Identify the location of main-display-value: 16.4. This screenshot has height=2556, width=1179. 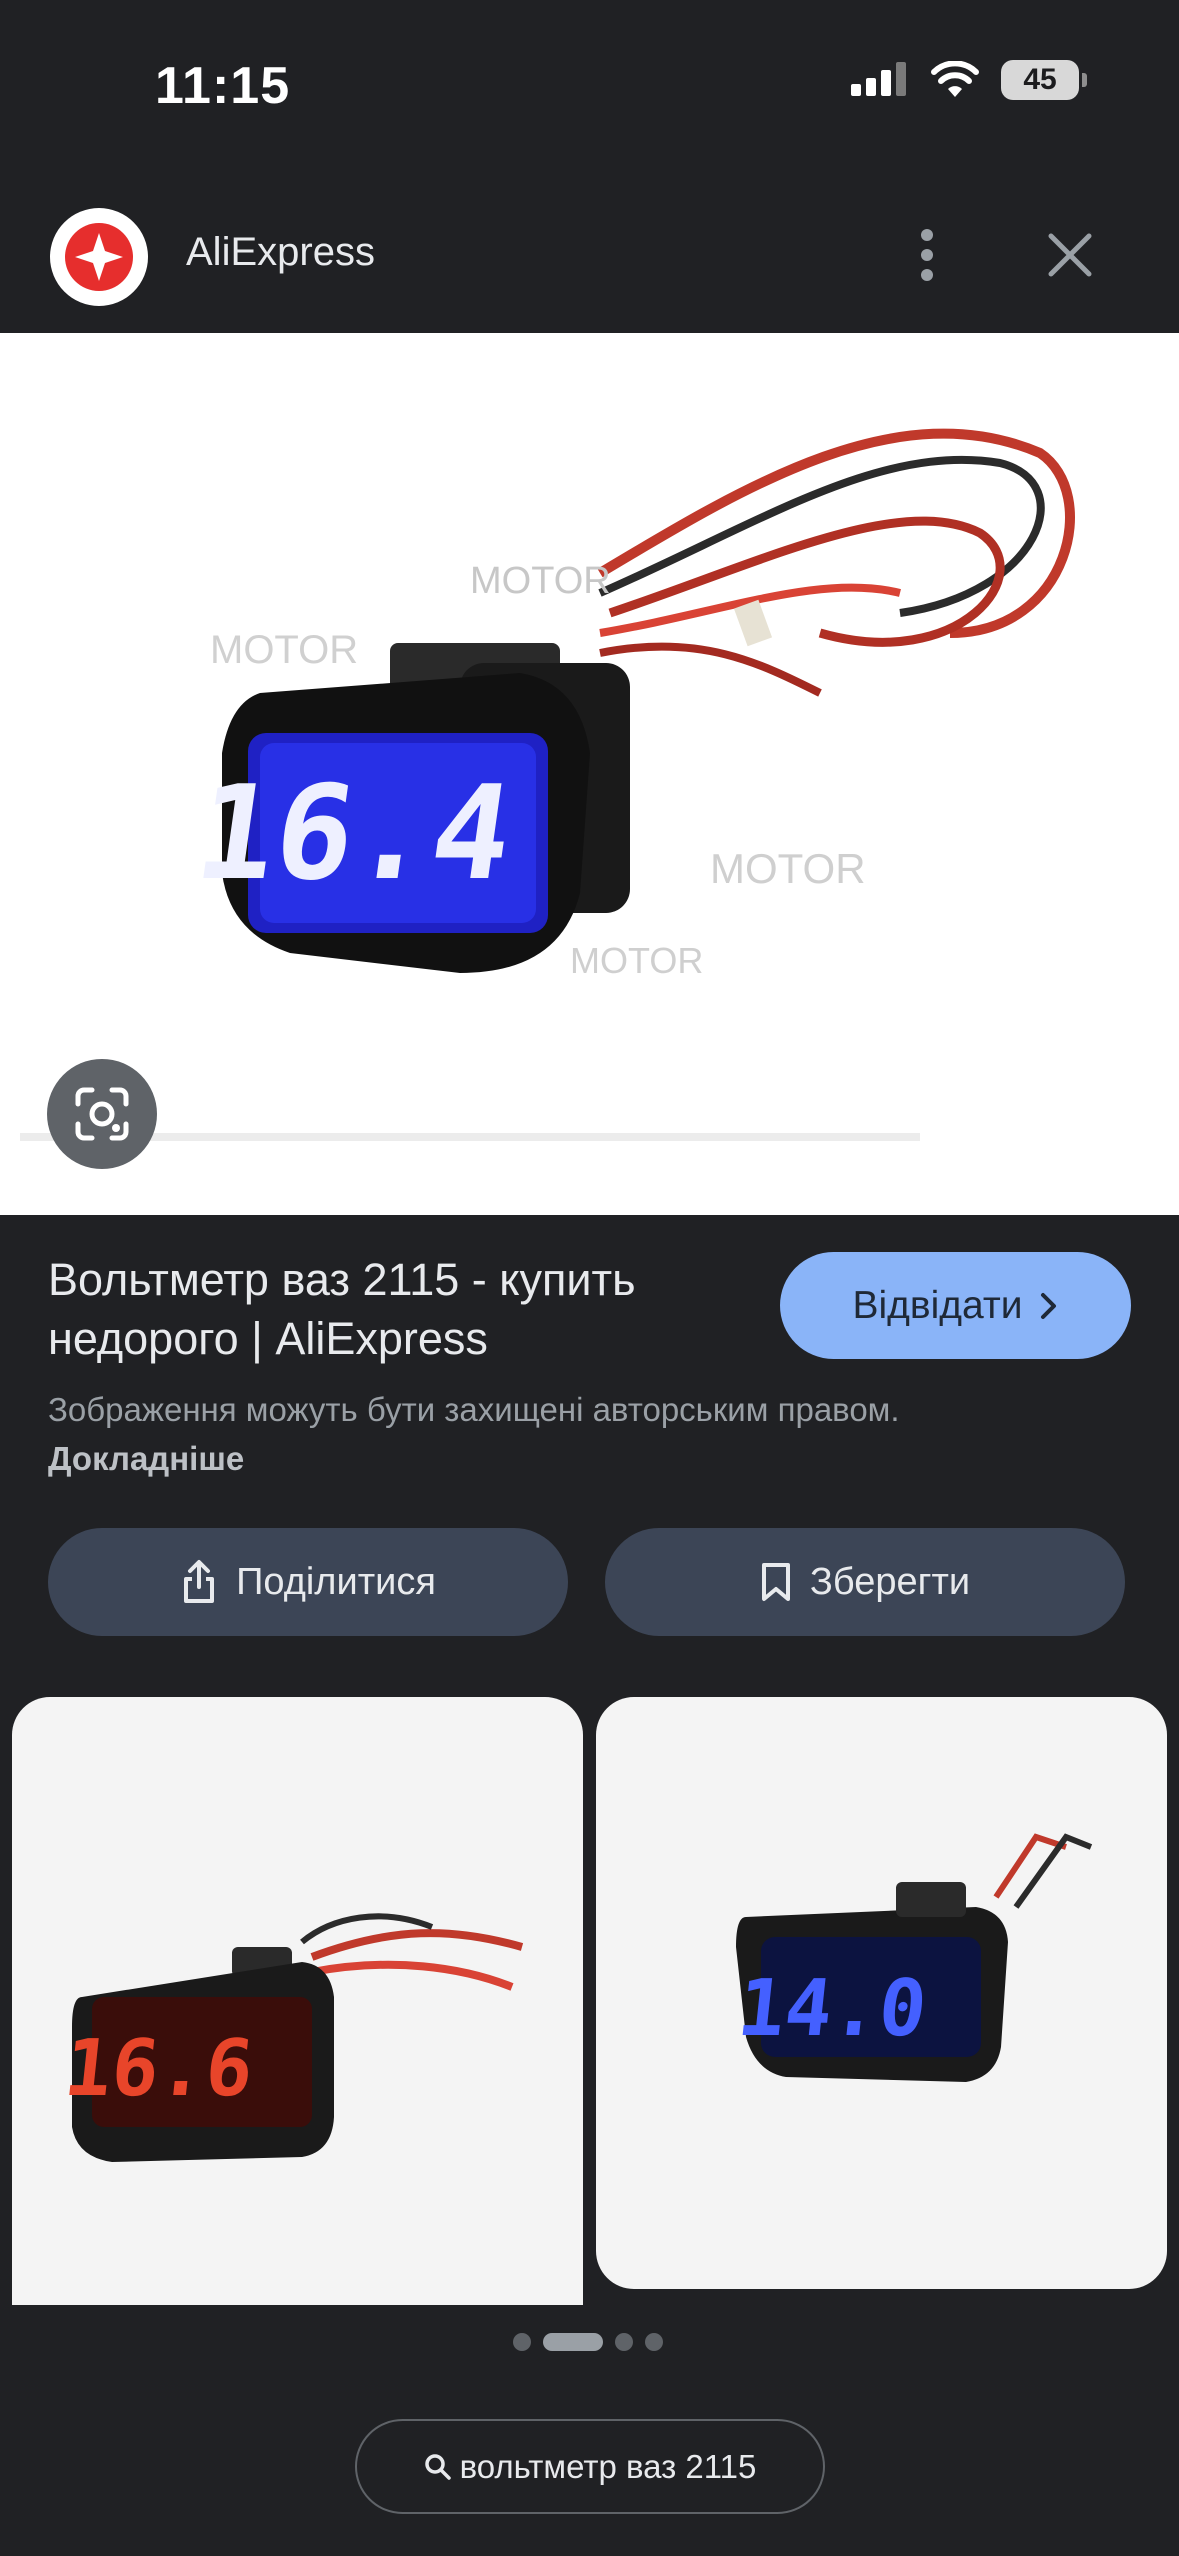
(354, 833).